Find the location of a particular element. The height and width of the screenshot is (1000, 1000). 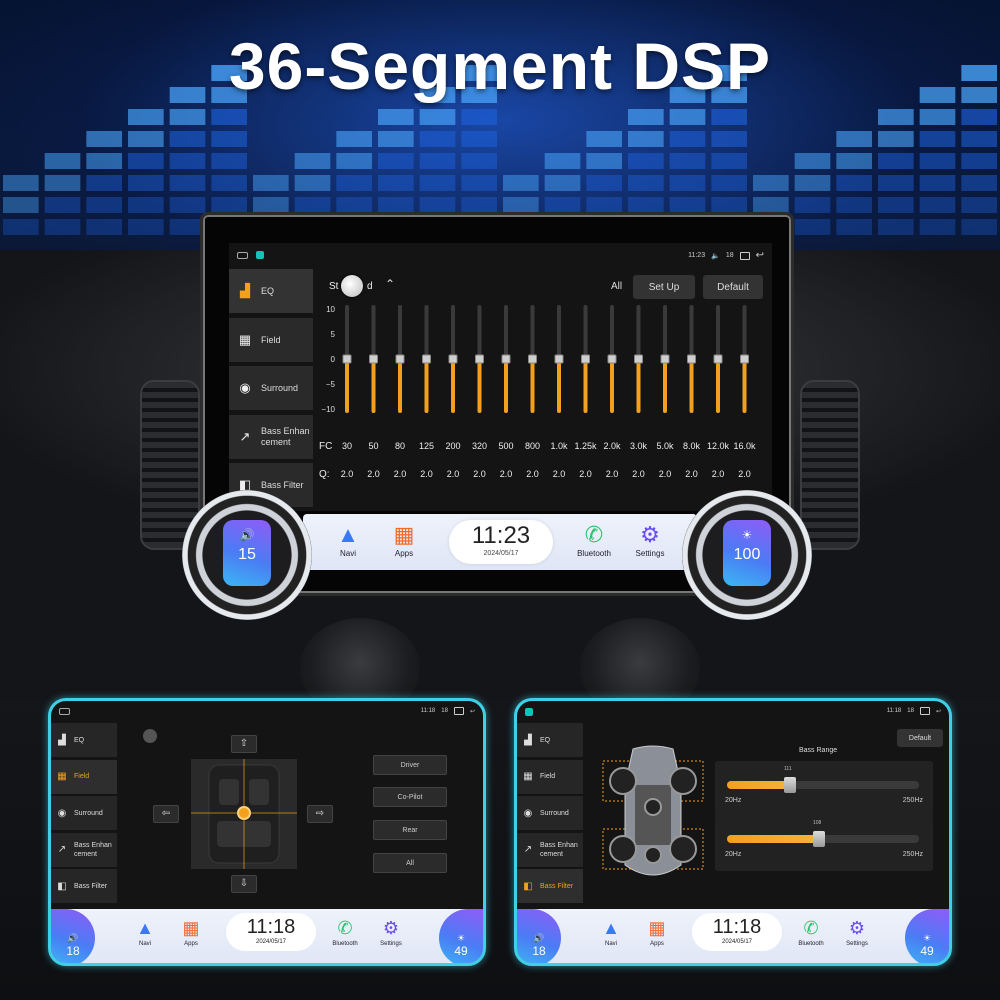

eq-band-label: 5.0k is located at coordinates (665, 446).